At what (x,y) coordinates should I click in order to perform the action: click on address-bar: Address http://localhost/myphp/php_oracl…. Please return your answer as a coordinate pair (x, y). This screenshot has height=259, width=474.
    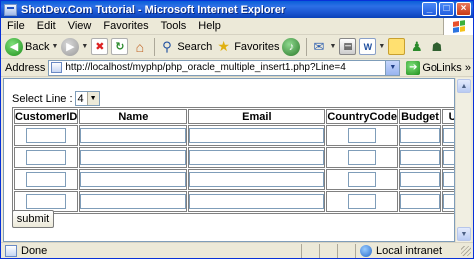
    Looking at the image, I should click on (237, 68).